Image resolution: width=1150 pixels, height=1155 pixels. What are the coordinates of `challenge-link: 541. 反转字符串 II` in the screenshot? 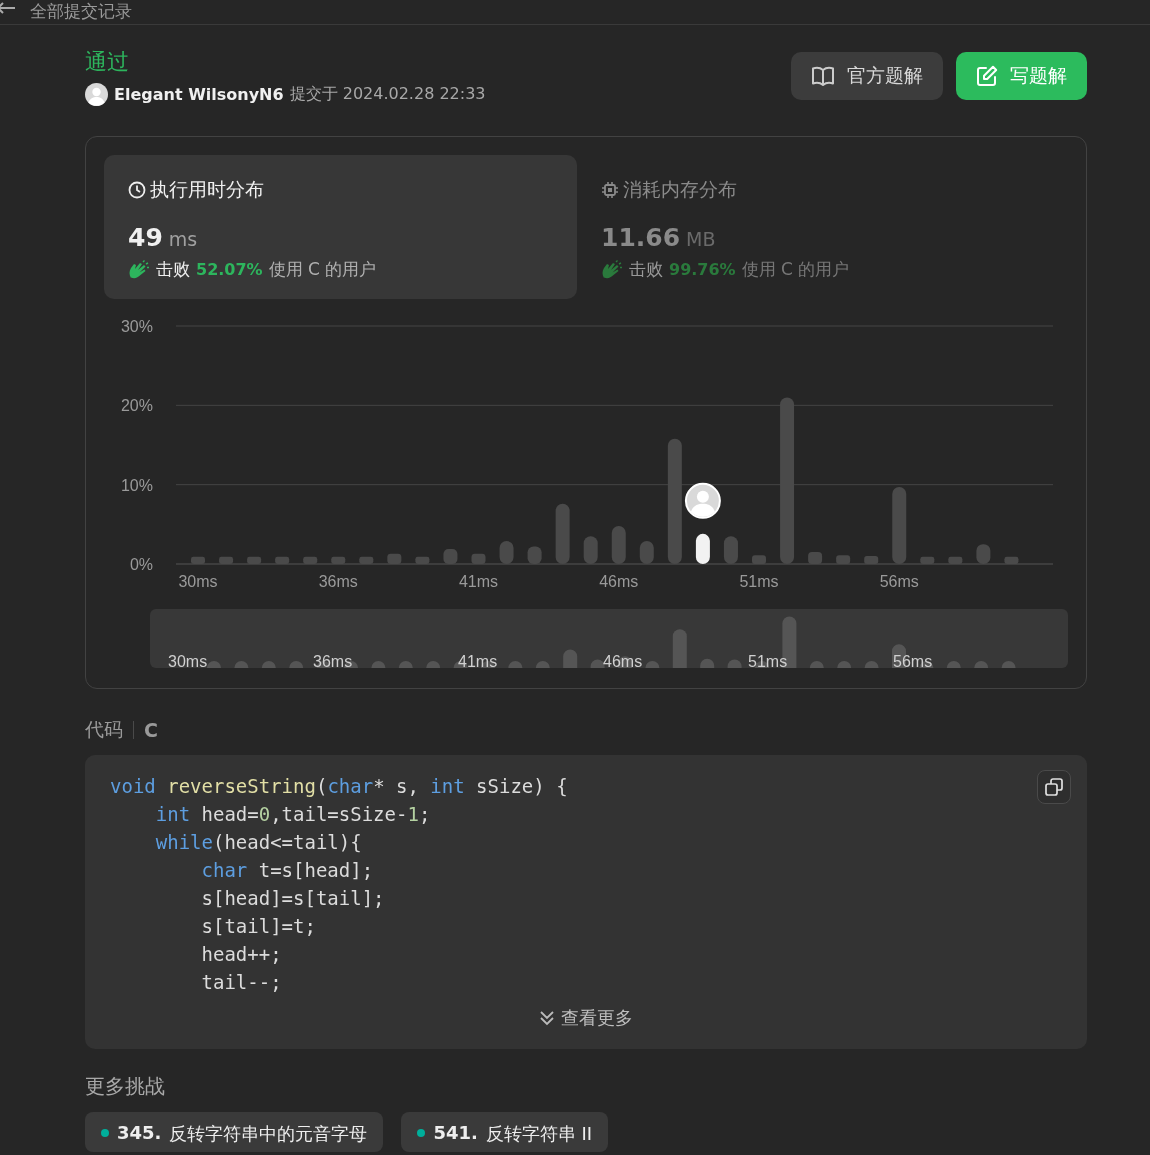 It's located at (505, 1132).